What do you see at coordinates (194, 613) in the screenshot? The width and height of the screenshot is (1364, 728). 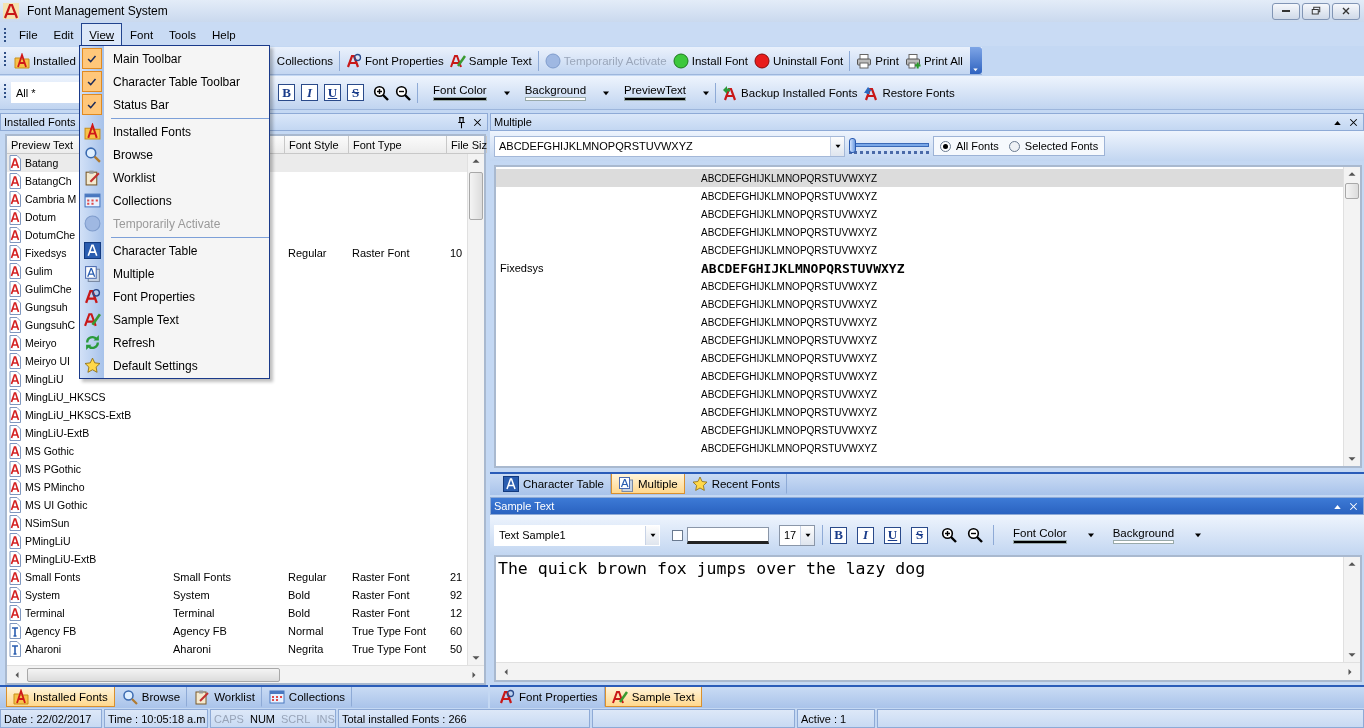 I see `table-cell-text: Terminal` at bounding box center [194, 613].